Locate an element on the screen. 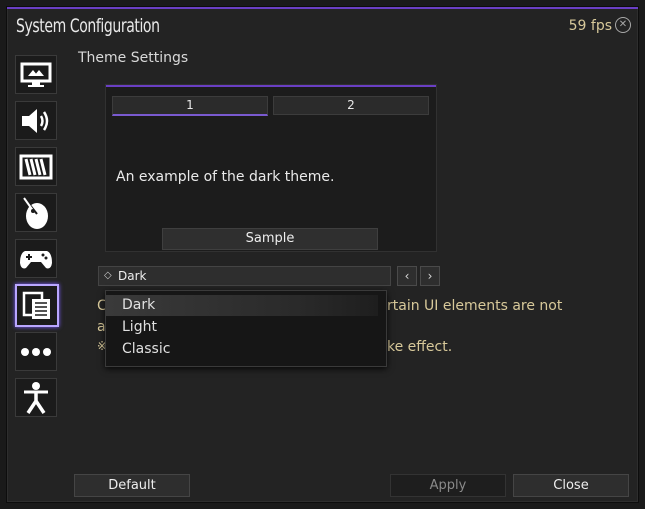  speaker-icon is located at coordinates (35, 120).